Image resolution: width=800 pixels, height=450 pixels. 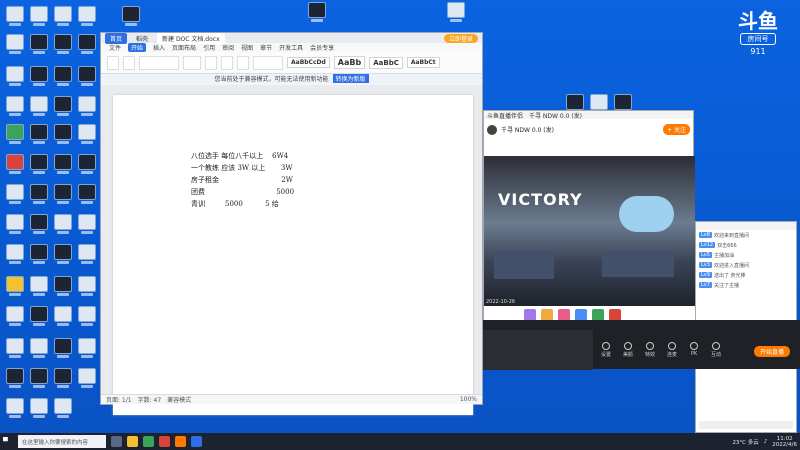 I want to click on go-live-button: 开始直播, so click(x=771, y=351).